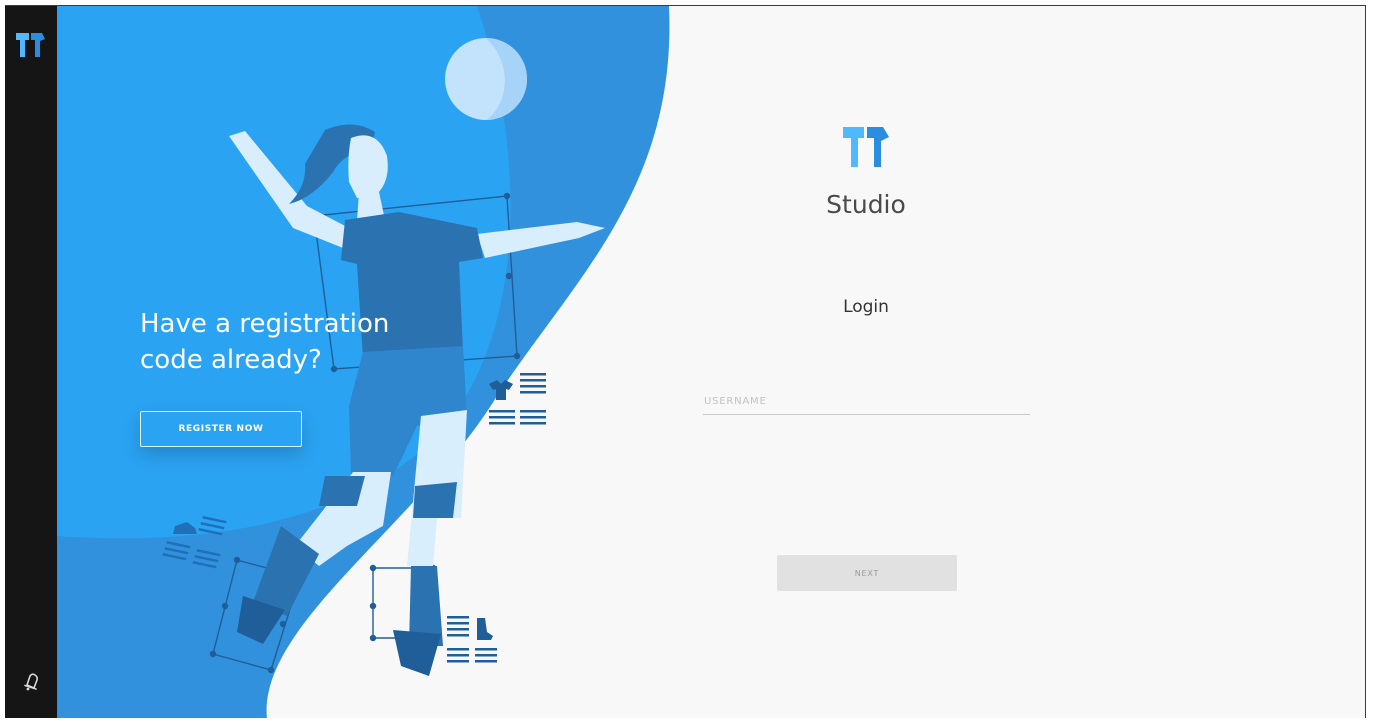  I want to click on register-now-button: REGISTER NOW, so click(221, 429).